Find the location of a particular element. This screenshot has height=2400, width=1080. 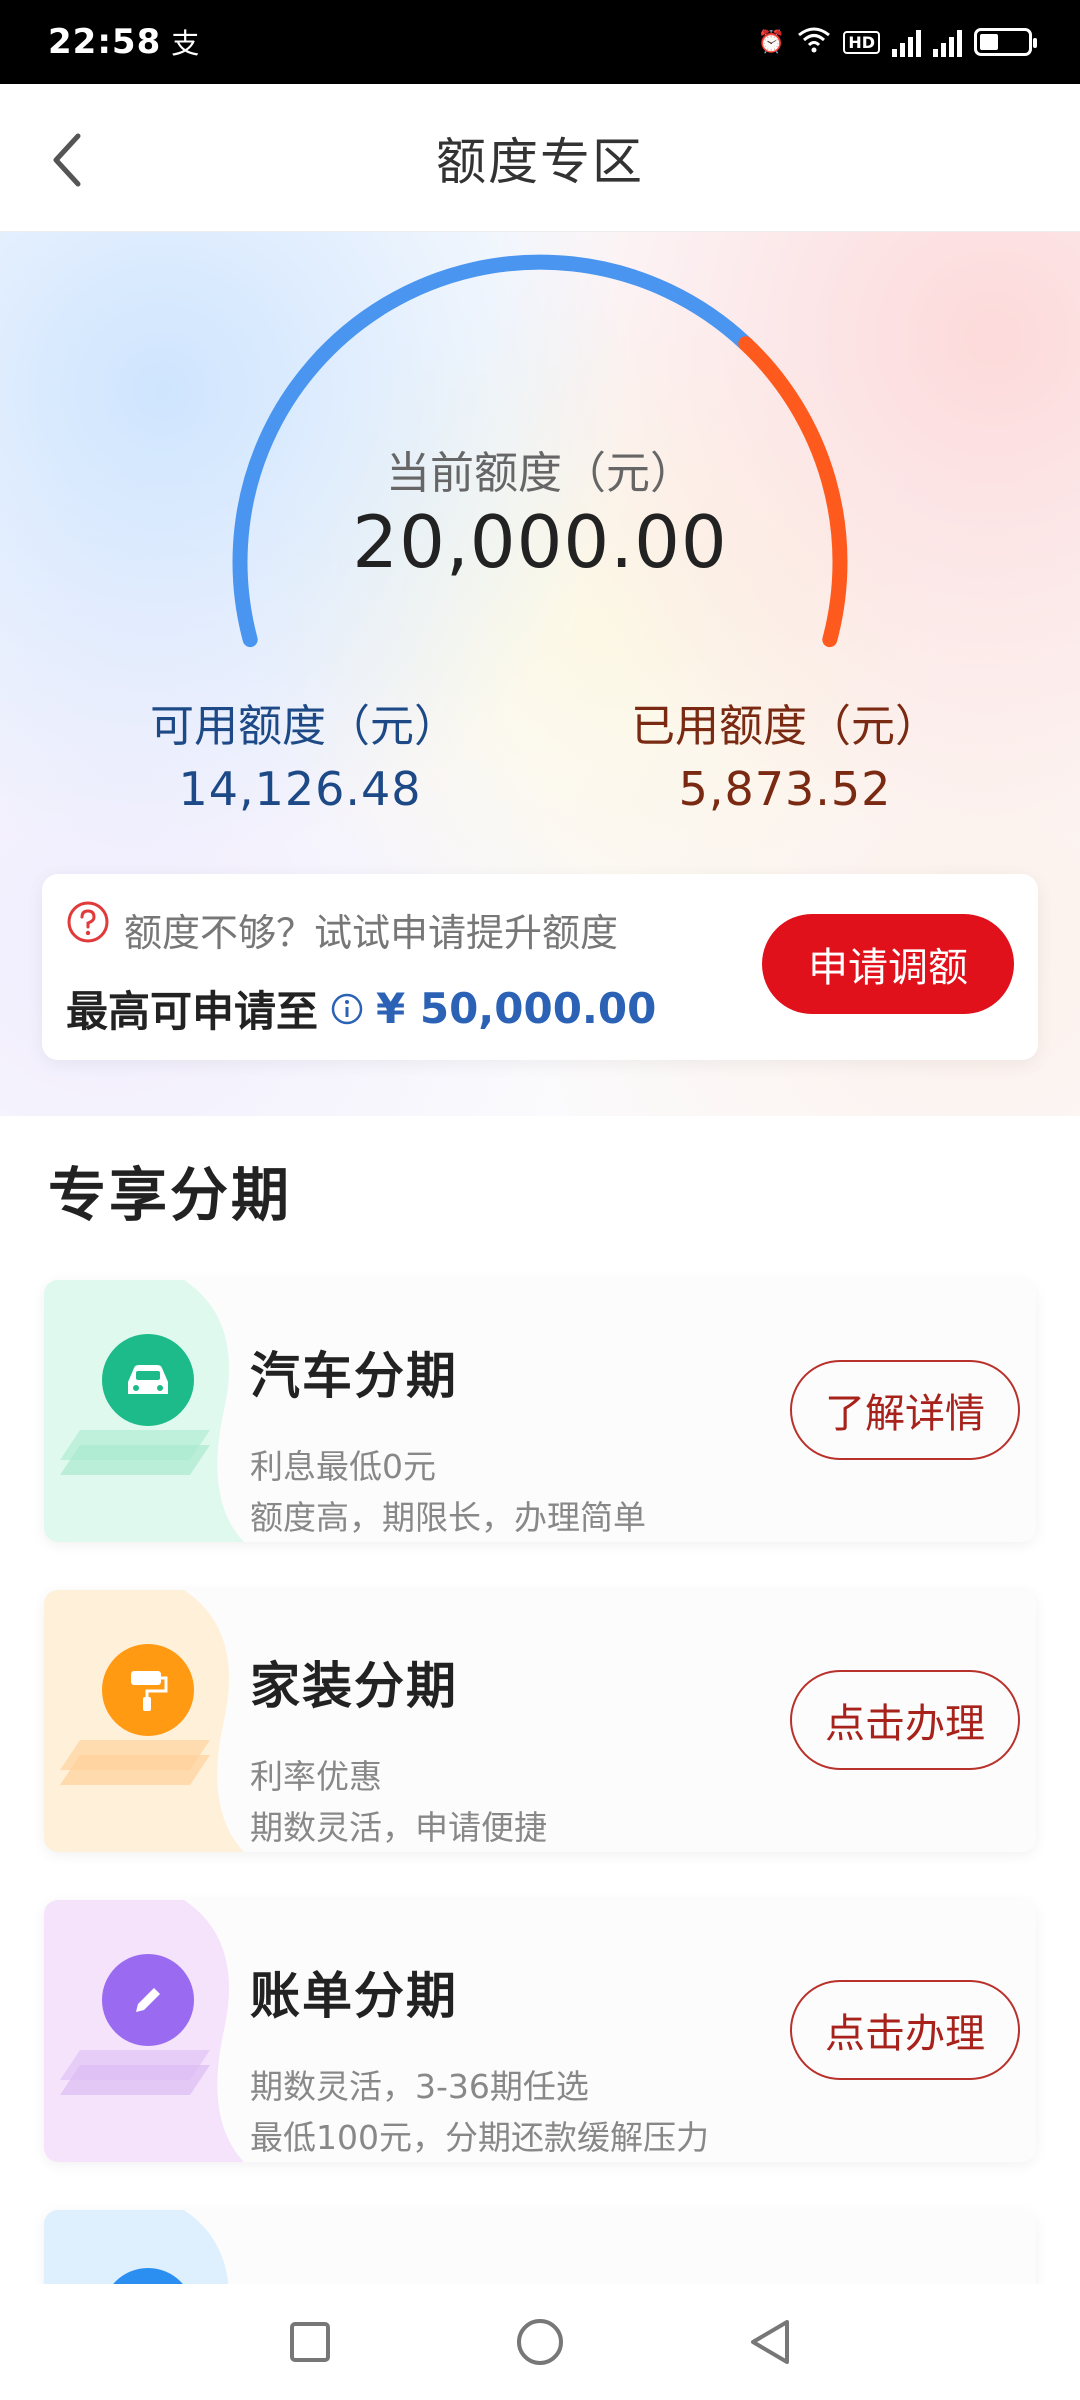

info-icon is located at coordinates (347, 1009).